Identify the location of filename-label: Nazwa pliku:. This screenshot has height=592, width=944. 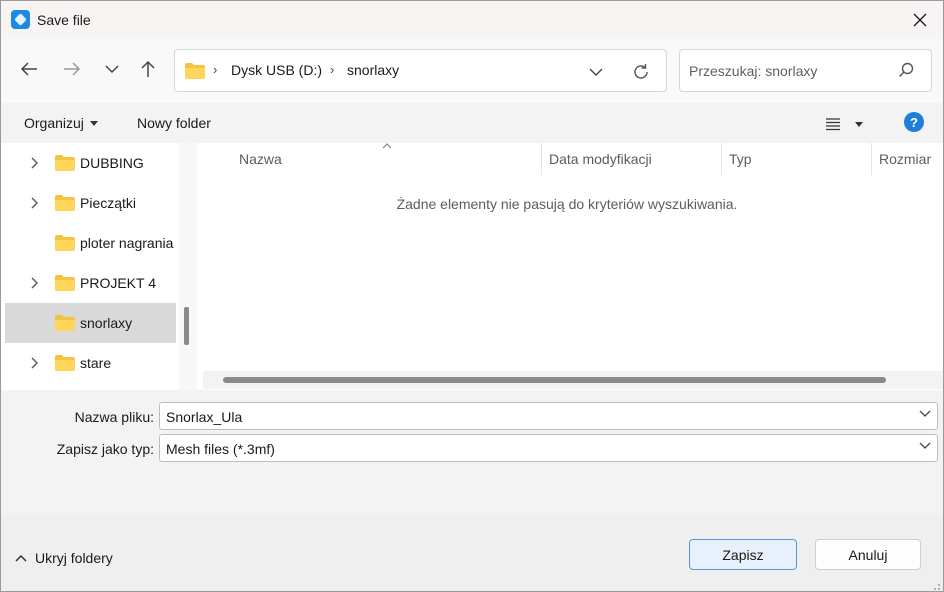
(114, 417).